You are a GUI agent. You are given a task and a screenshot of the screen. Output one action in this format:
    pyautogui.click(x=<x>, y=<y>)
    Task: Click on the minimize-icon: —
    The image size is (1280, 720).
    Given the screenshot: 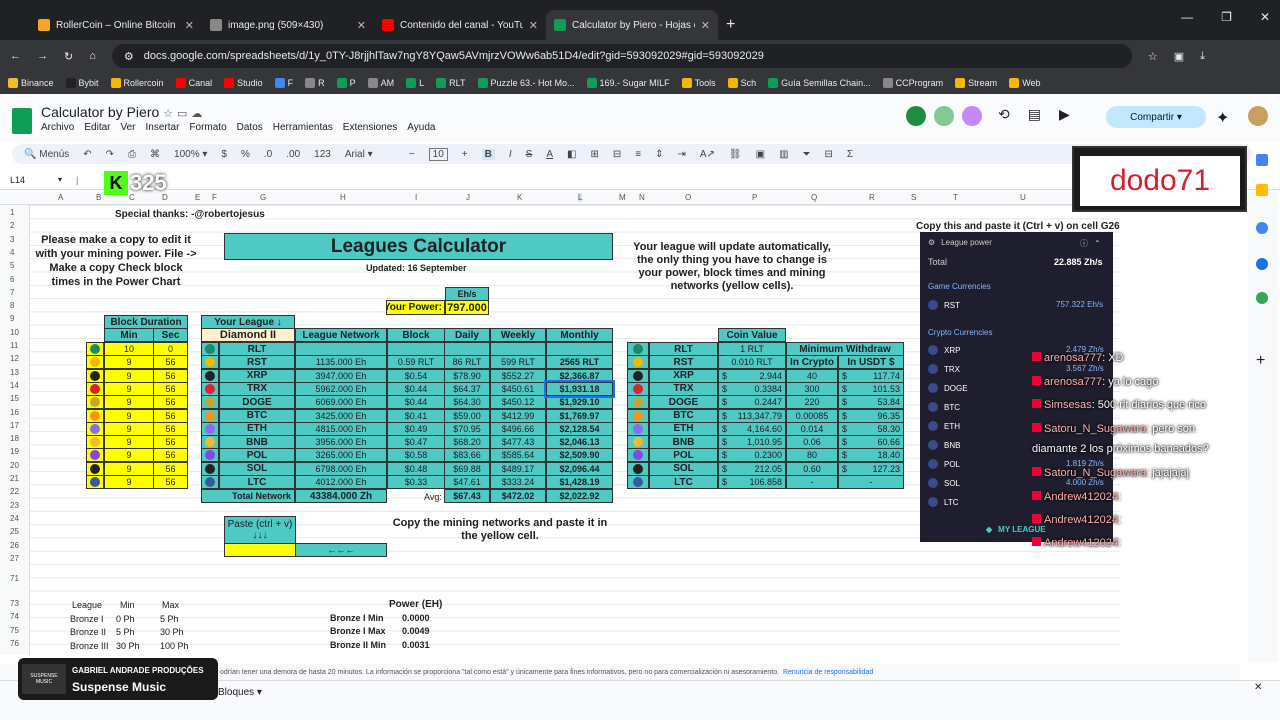 What is the action you would take?
    pyautogui.click(x=1187, y=17)
    